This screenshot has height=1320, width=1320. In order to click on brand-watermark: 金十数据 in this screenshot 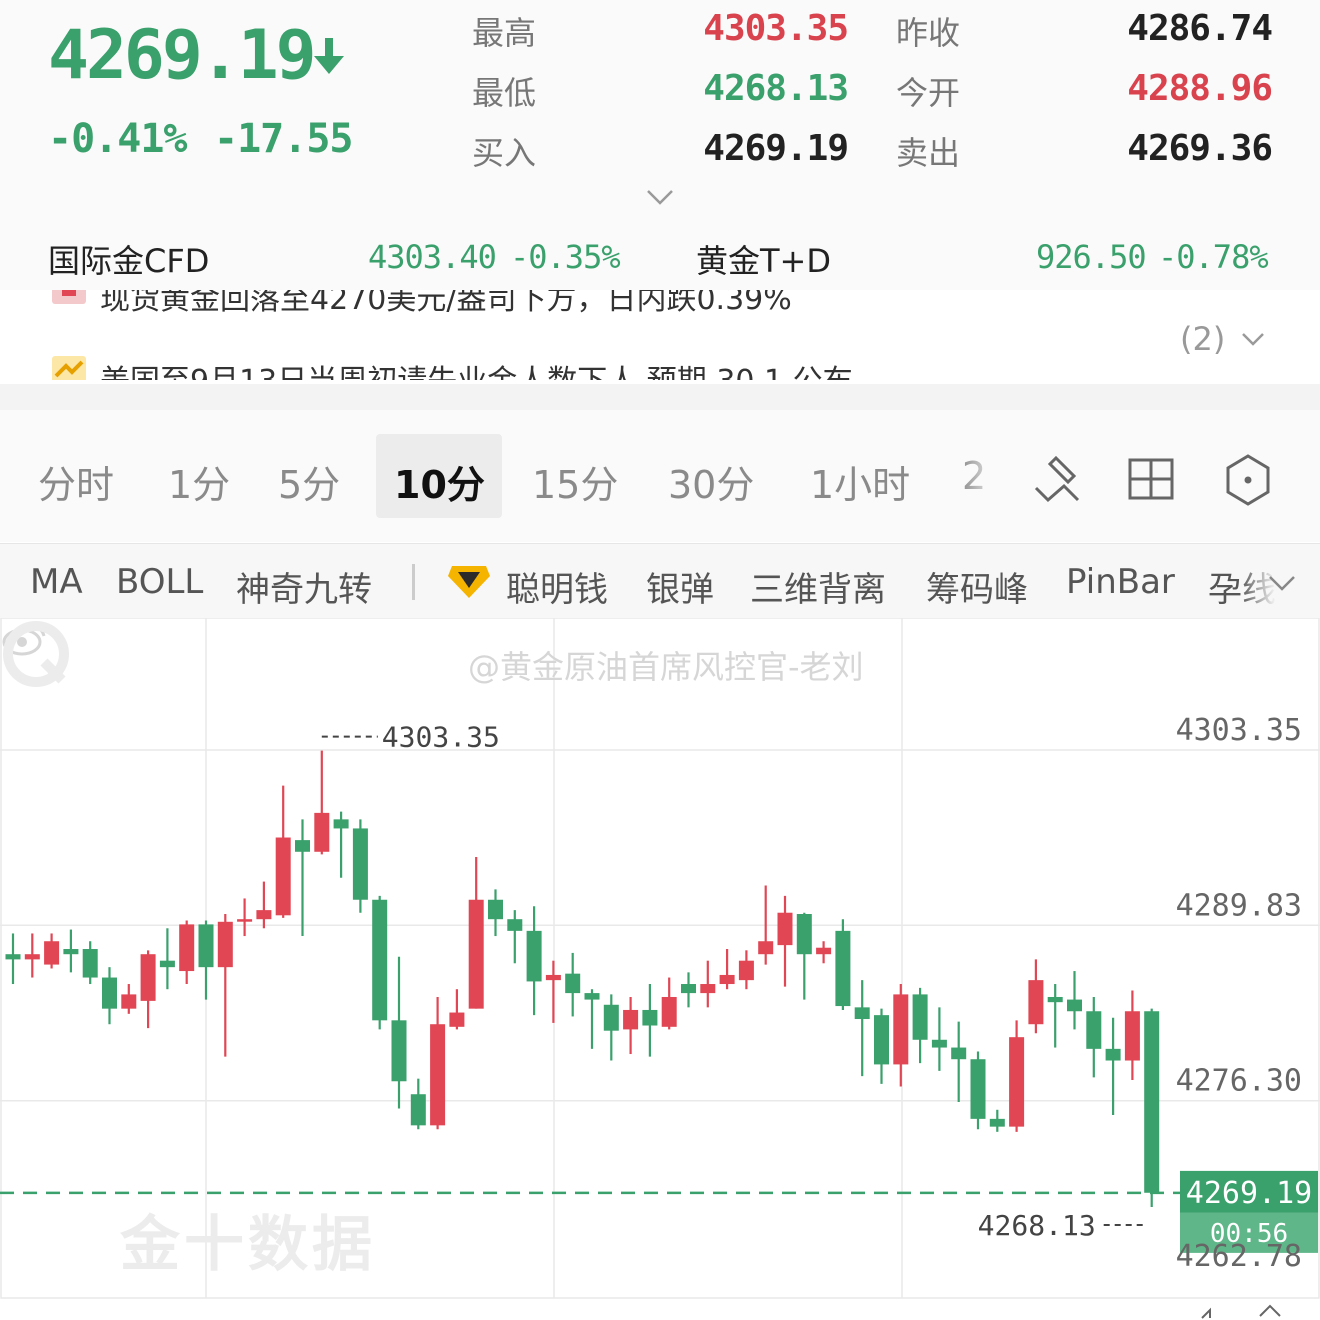, I will do `click(248, 1245)`.